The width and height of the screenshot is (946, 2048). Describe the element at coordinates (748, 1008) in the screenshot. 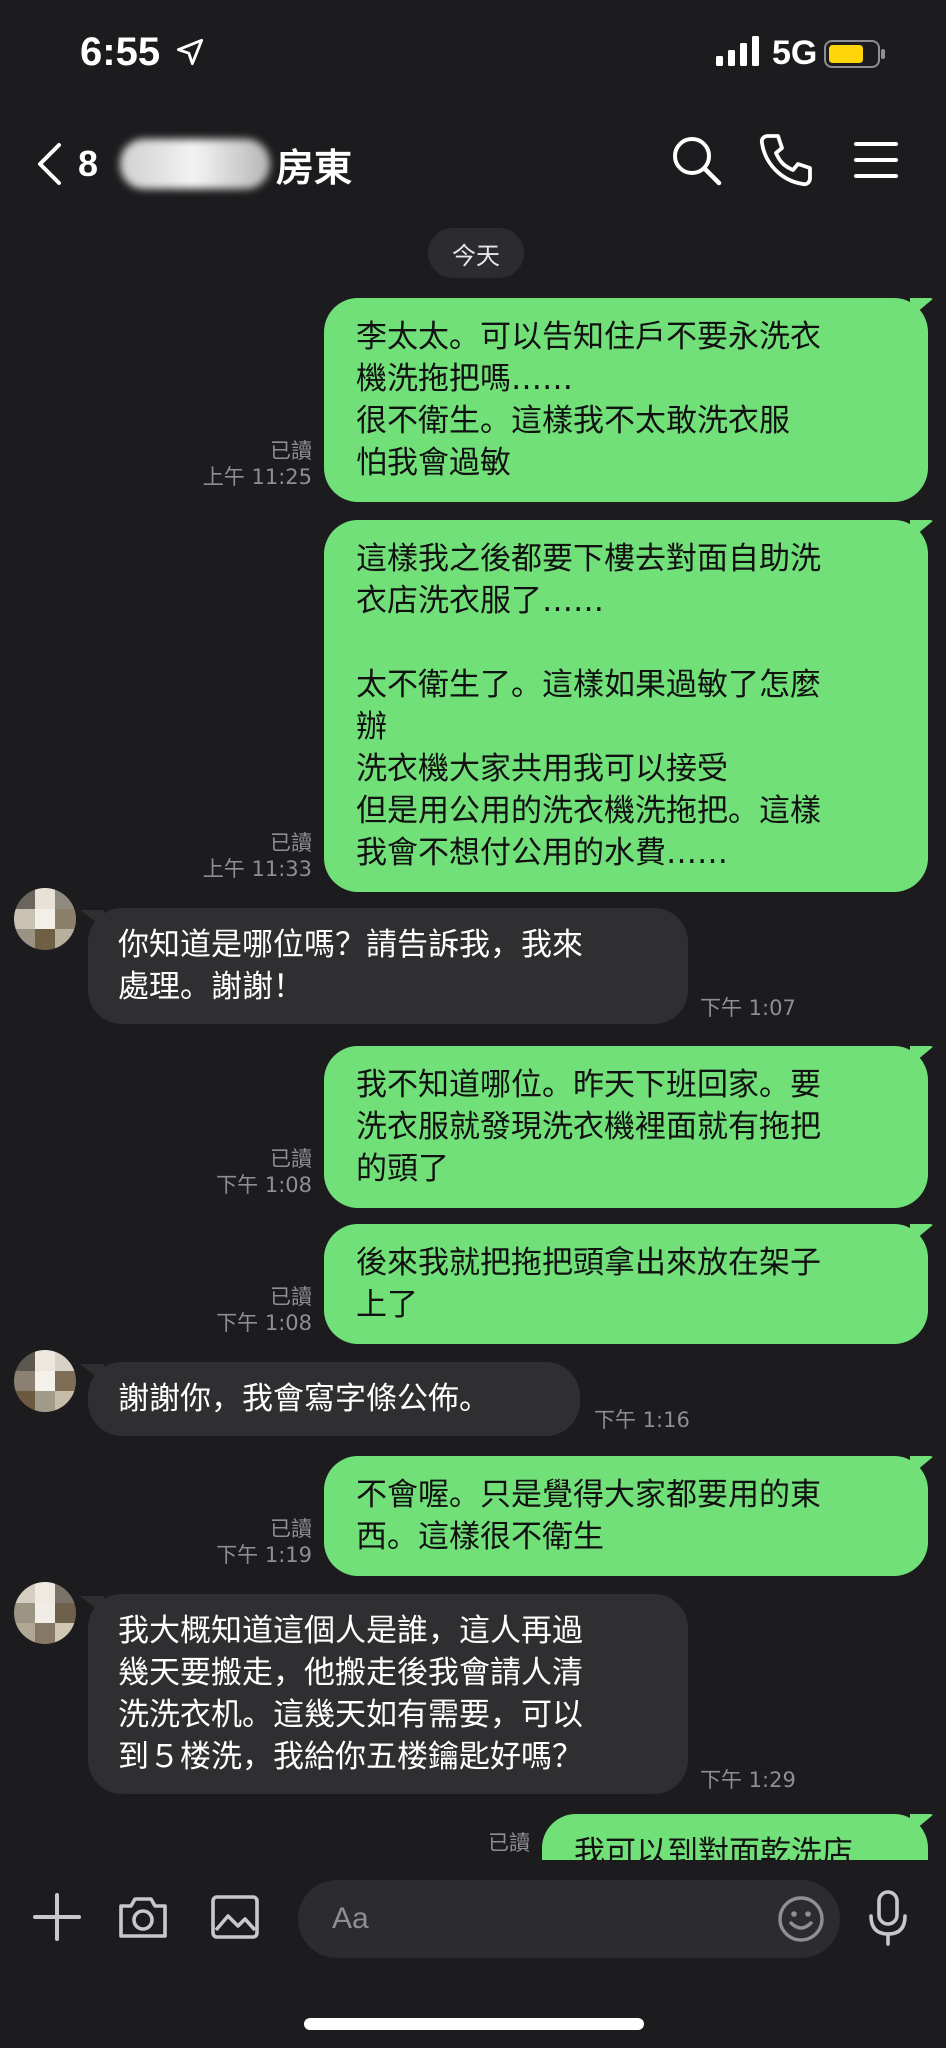

I see `message-time: 下午 1:07` at that location.